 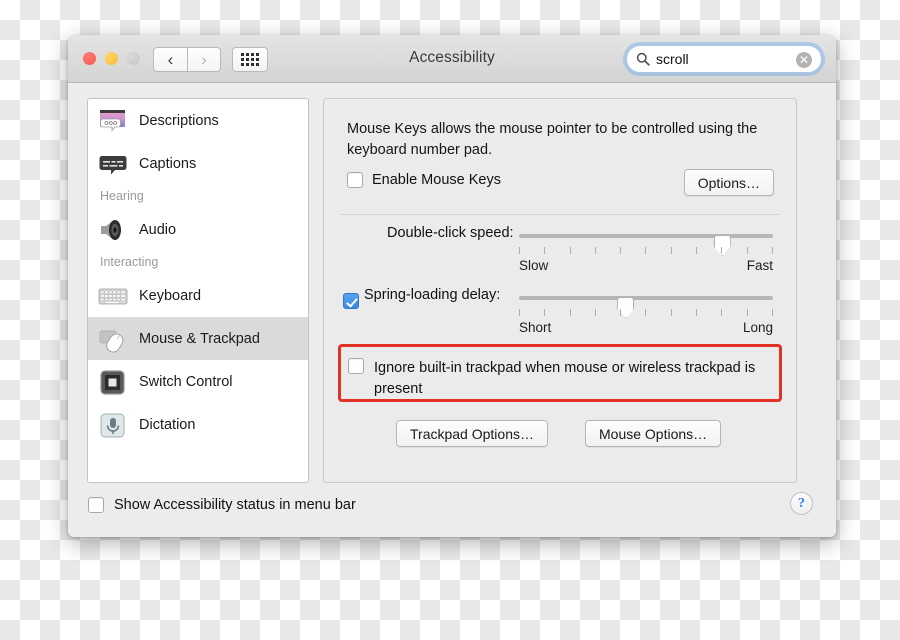 I want to click on sidebar-item-dictation: Dictation, so click(x=198, y=424).